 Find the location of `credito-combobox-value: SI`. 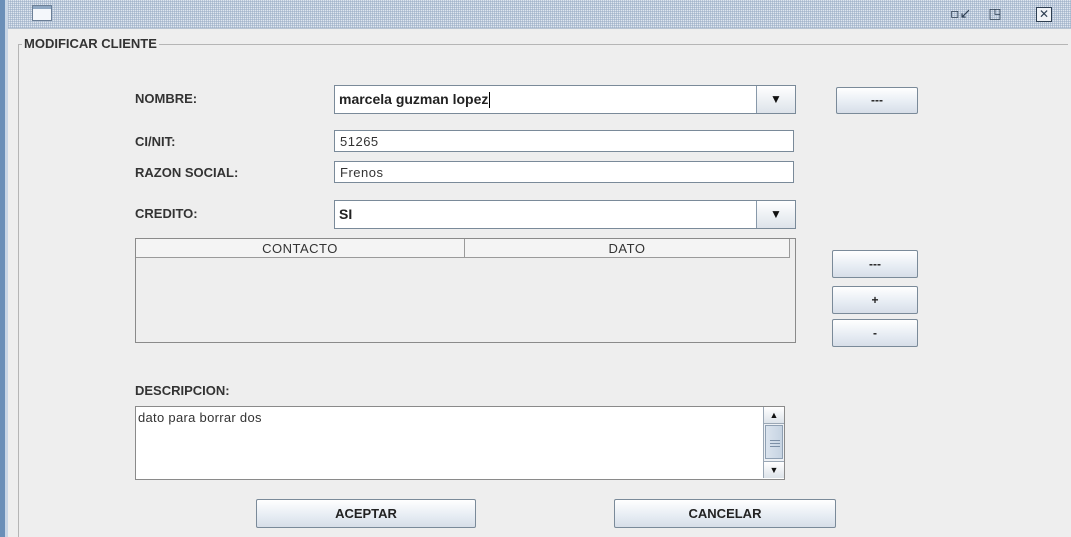

credito-combobox-value: SI is located at coordinates (345, 214).